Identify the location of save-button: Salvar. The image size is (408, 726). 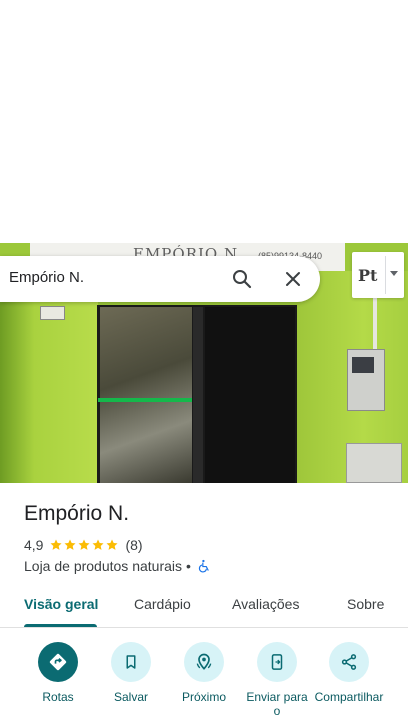
(131, 673).